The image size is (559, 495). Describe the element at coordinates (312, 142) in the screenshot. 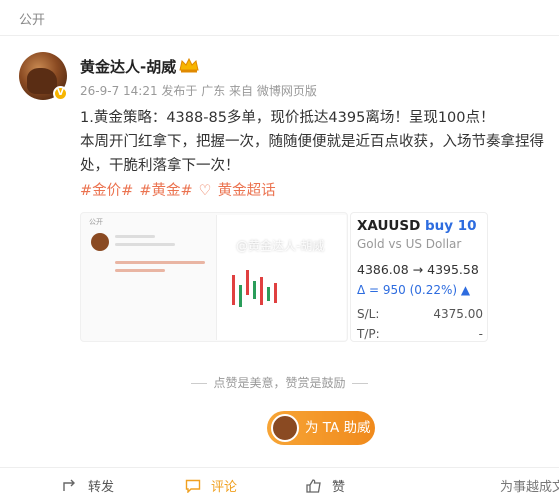

I see `post-line: 本周开门红拿下，把握一次，随随便便就是近百点收获，入场节奏拿捏得` at that location.